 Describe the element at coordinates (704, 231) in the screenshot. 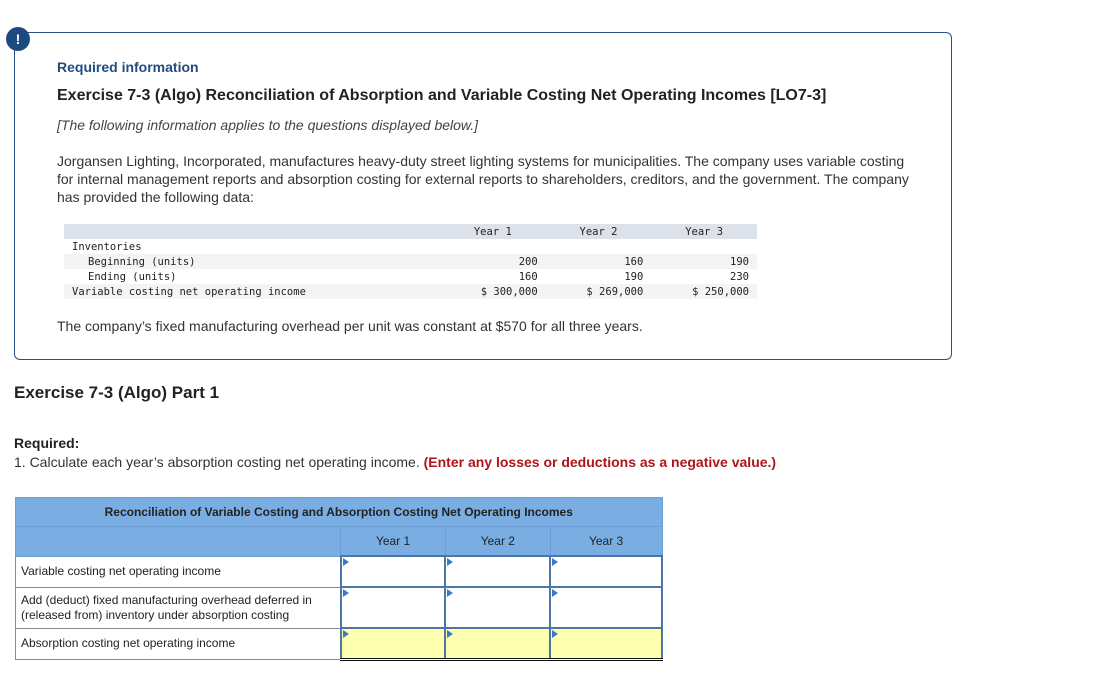

I see `data-table-header-year3: Year 3` at that location.